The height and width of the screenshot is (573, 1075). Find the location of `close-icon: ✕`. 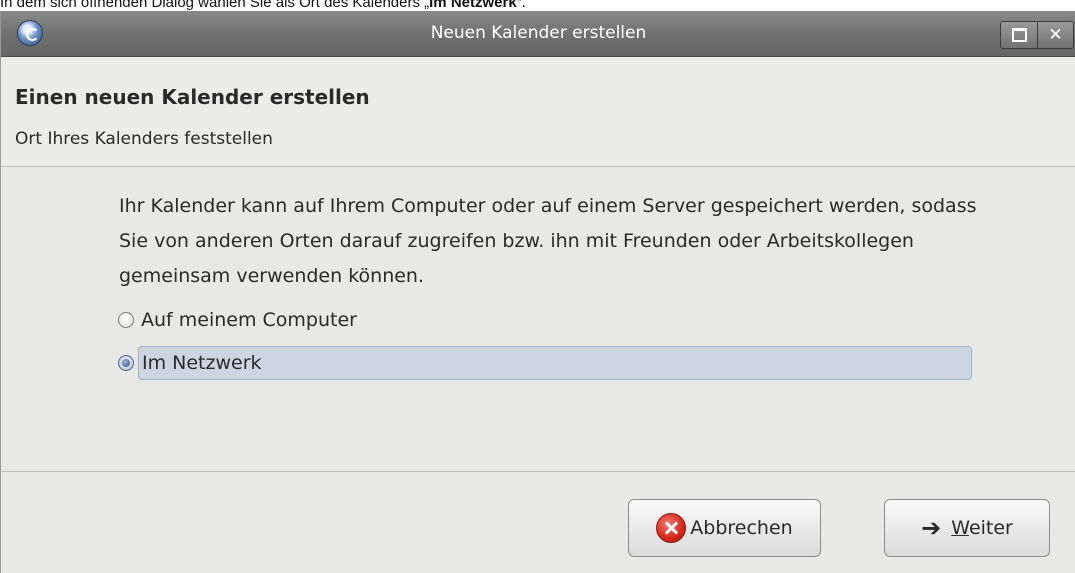

close-icon: ✕ is located at coordinates (1055, 35).